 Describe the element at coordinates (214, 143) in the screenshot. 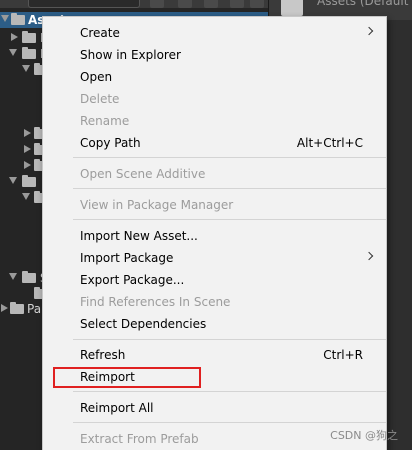

I see `menu-item-copy-path: Copy Path Alt+Ctrl+C` at that location.